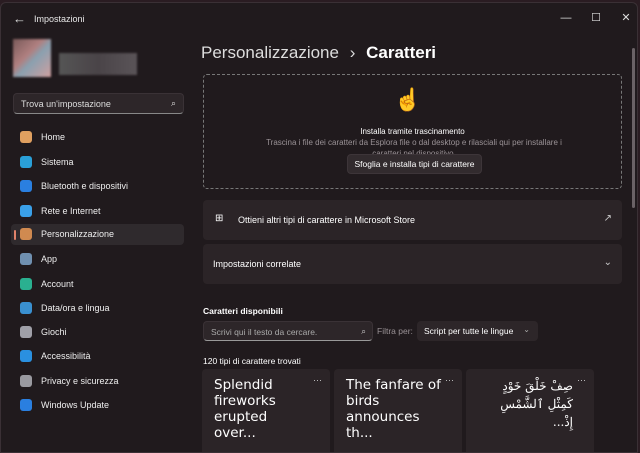 The height and width of the screenshot is (453, 640). What do you see at coordinates (97, 356) in the screenshot?
I see `sidebar-item-accessibilit-: Accessibilità` at bounding box center [97, 356].